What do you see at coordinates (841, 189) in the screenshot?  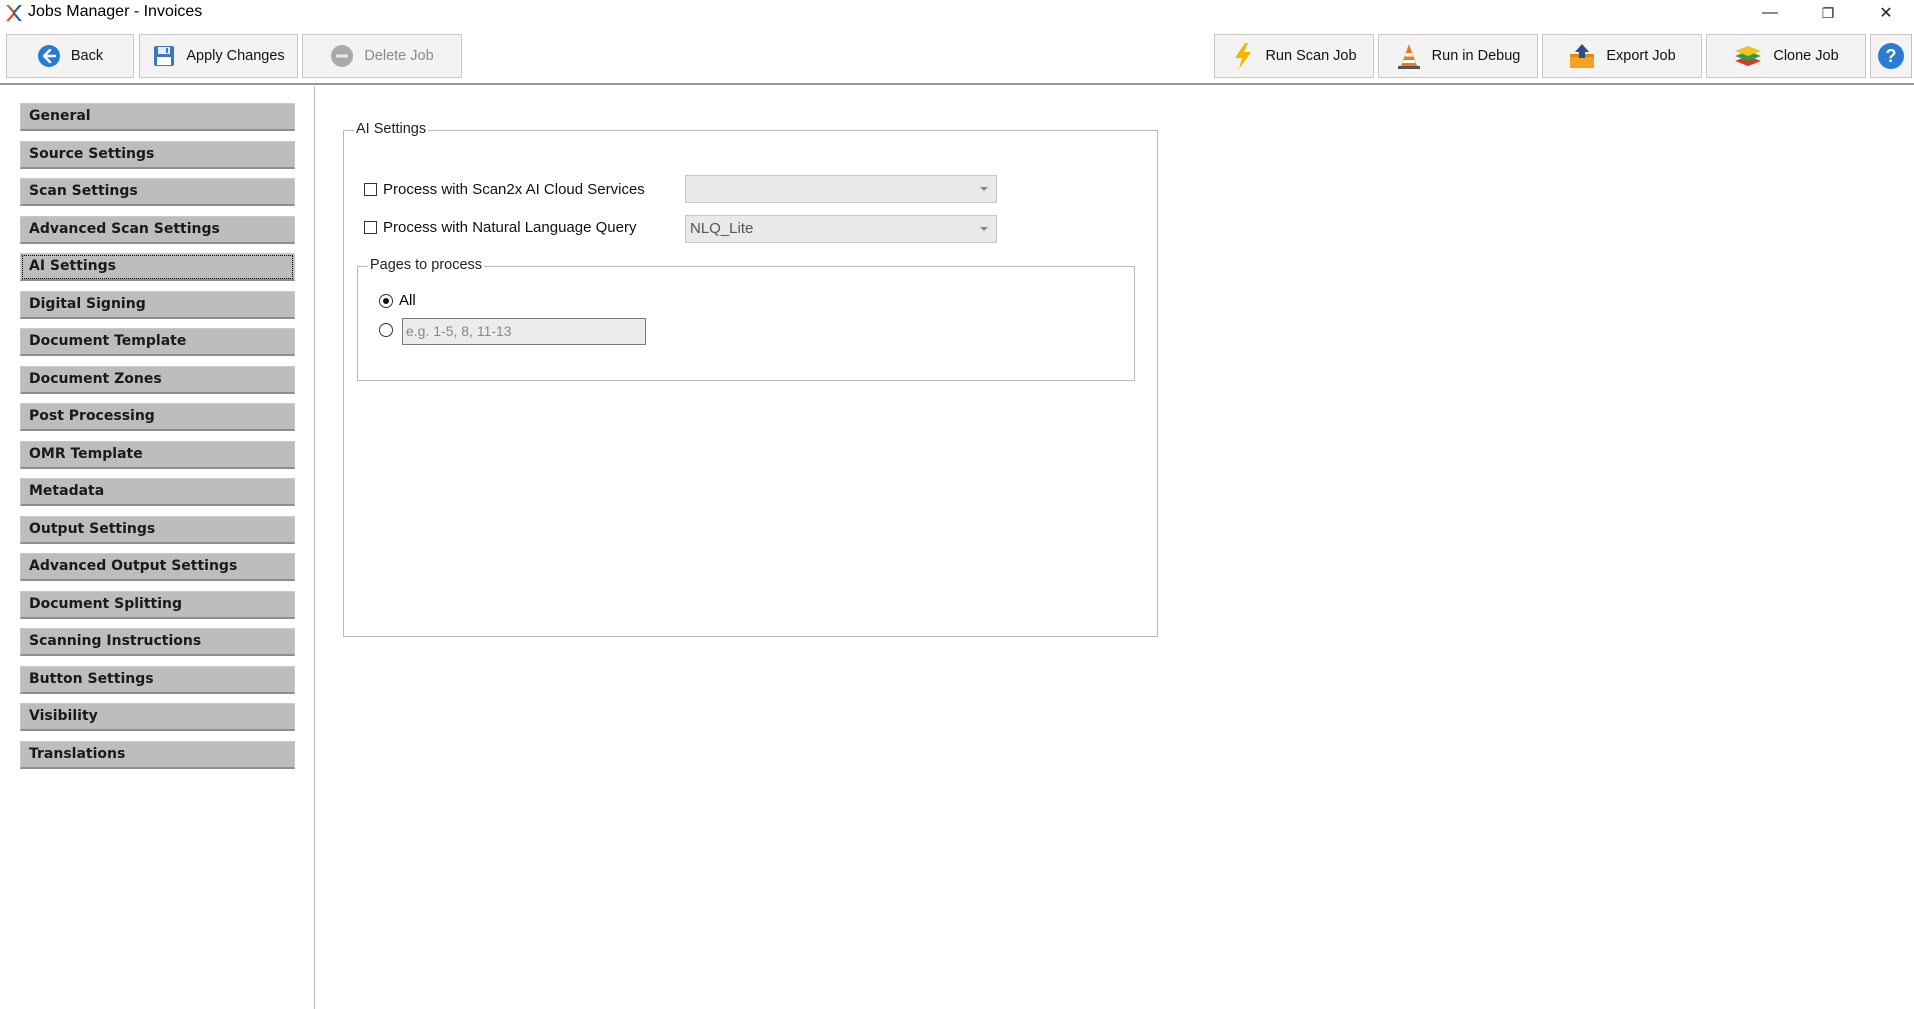 I see `cloud-services-dropdown` at bounding box center [841, 189].